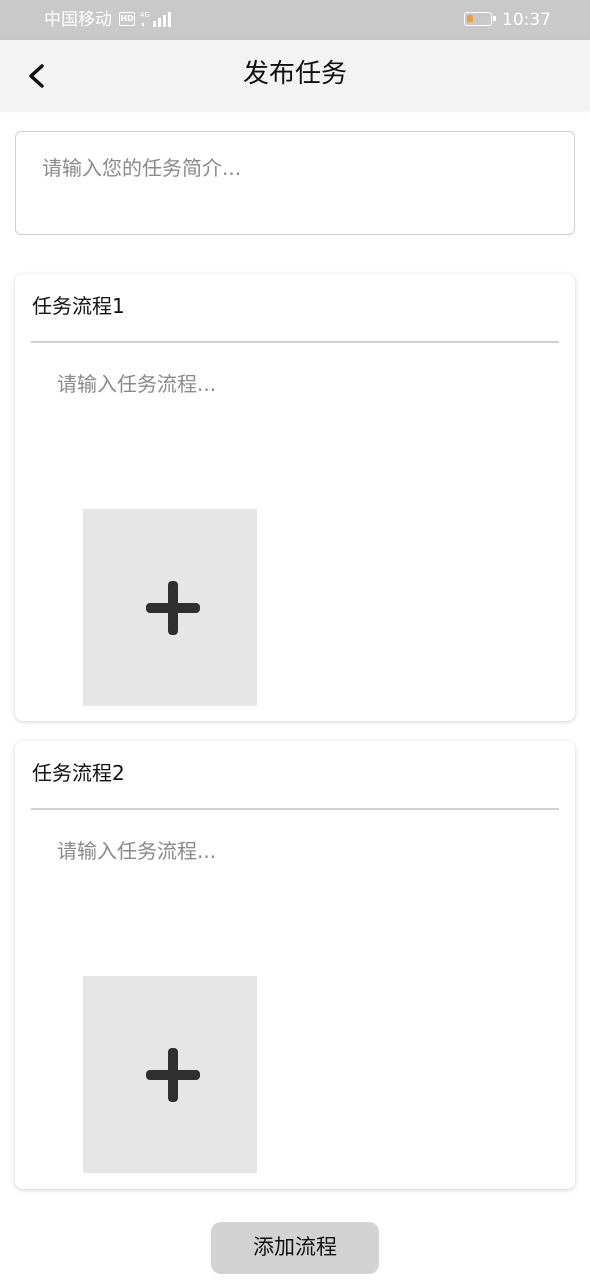 The height and width of the screenshot is (1280, 590). I want to click on back-button, so click(38, 76).